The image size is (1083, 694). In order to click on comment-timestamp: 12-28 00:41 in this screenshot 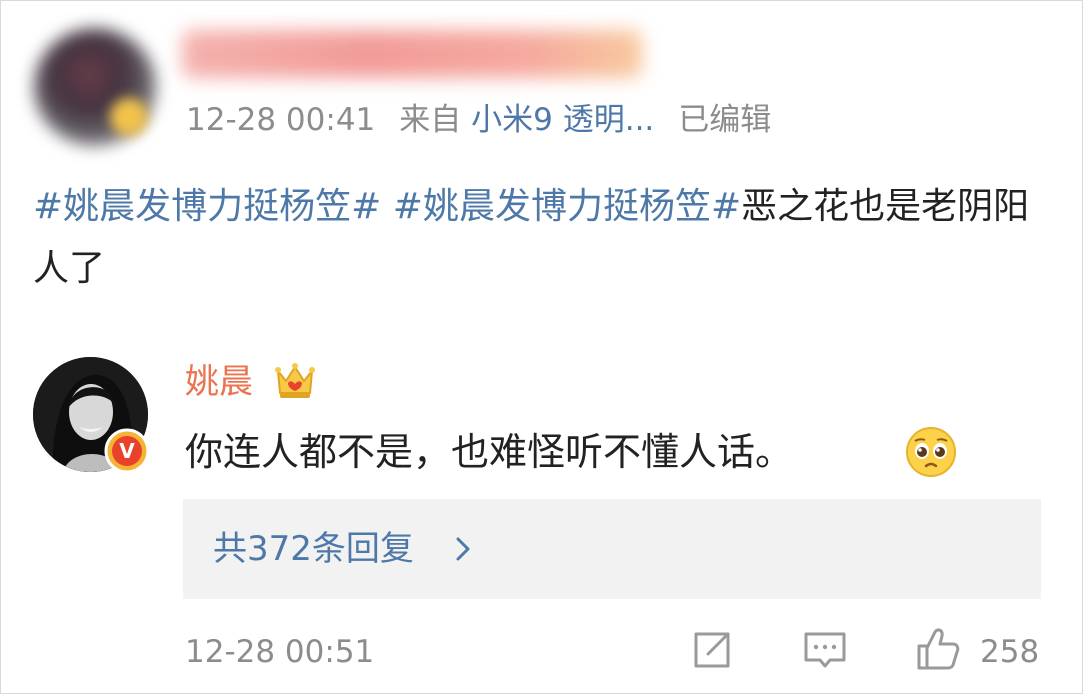, I will do `click(281, 120)`.